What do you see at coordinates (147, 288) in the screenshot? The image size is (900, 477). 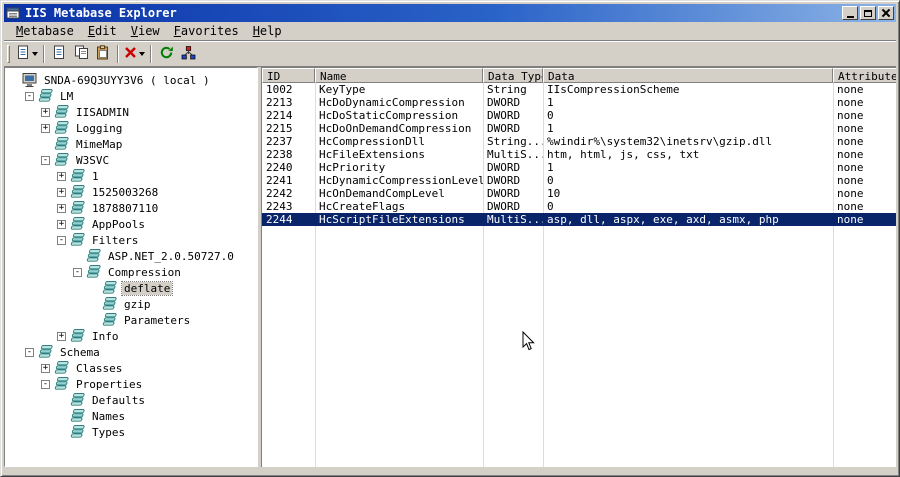 I see `tree-item-label: deflate` at bounding box center [147, 288].